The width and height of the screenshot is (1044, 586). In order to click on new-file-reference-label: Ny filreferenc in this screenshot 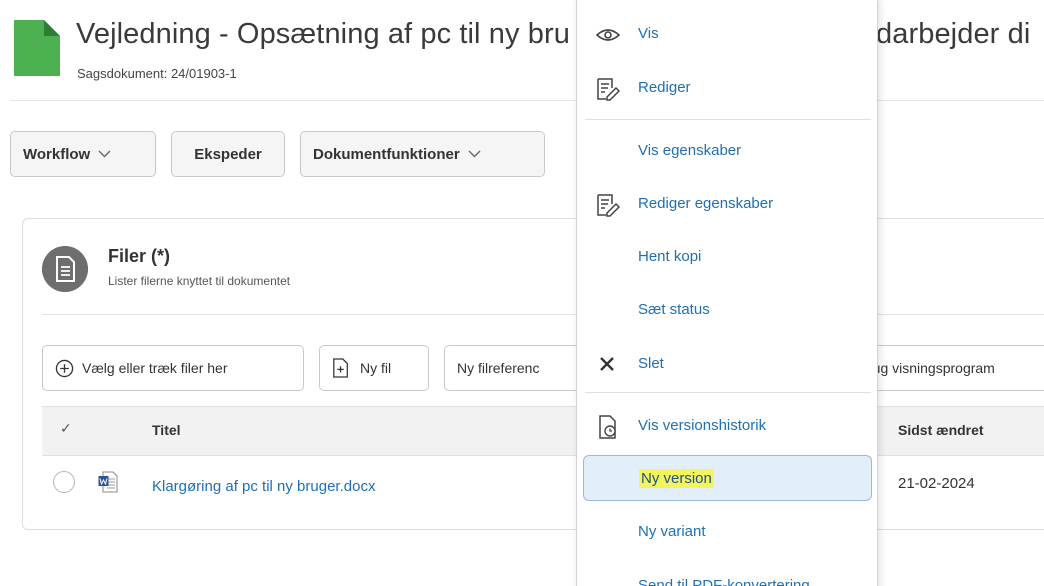, I will do `click(498, 368)`.